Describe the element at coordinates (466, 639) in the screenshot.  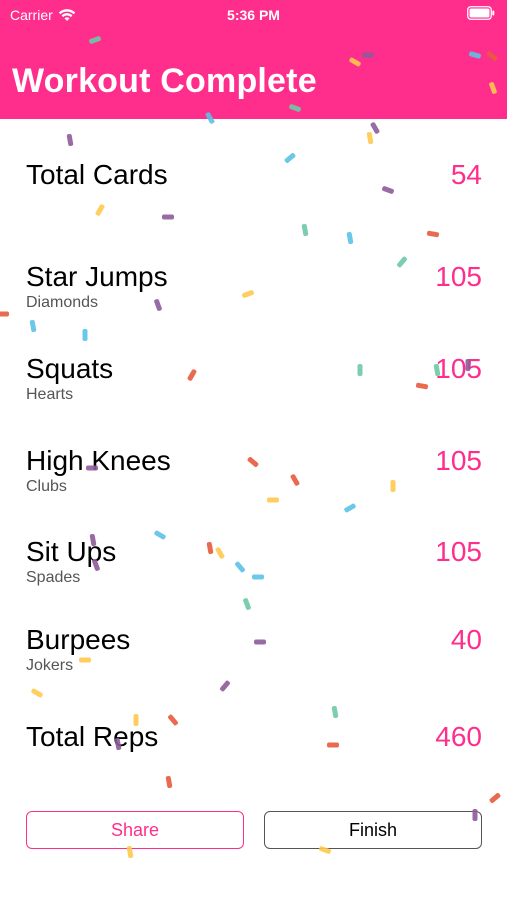
I see `exercise-reps: 40` at that location.